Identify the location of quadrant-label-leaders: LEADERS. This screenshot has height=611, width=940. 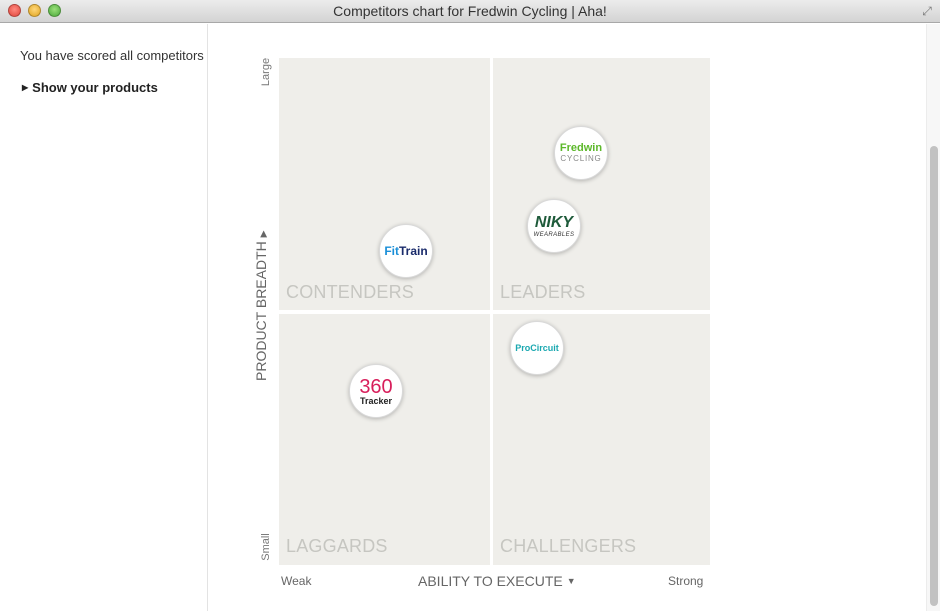
(543, 292).